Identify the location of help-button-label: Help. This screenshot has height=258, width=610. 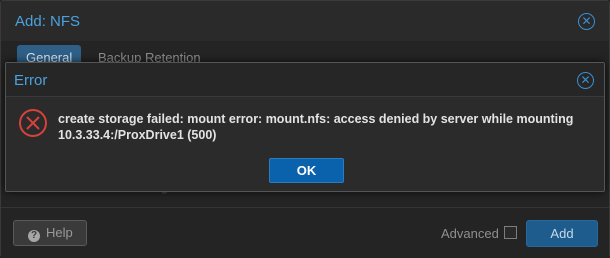
(59, 232).